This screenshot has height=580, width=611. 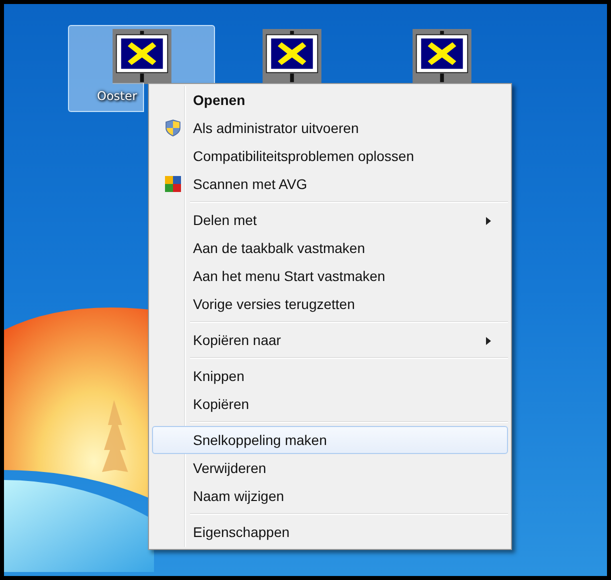 What do you see at coordinates (330, 304) in the screenshot?
I see `menu-item: Vorige versies terugzetten` at bounding box center [330, 304].